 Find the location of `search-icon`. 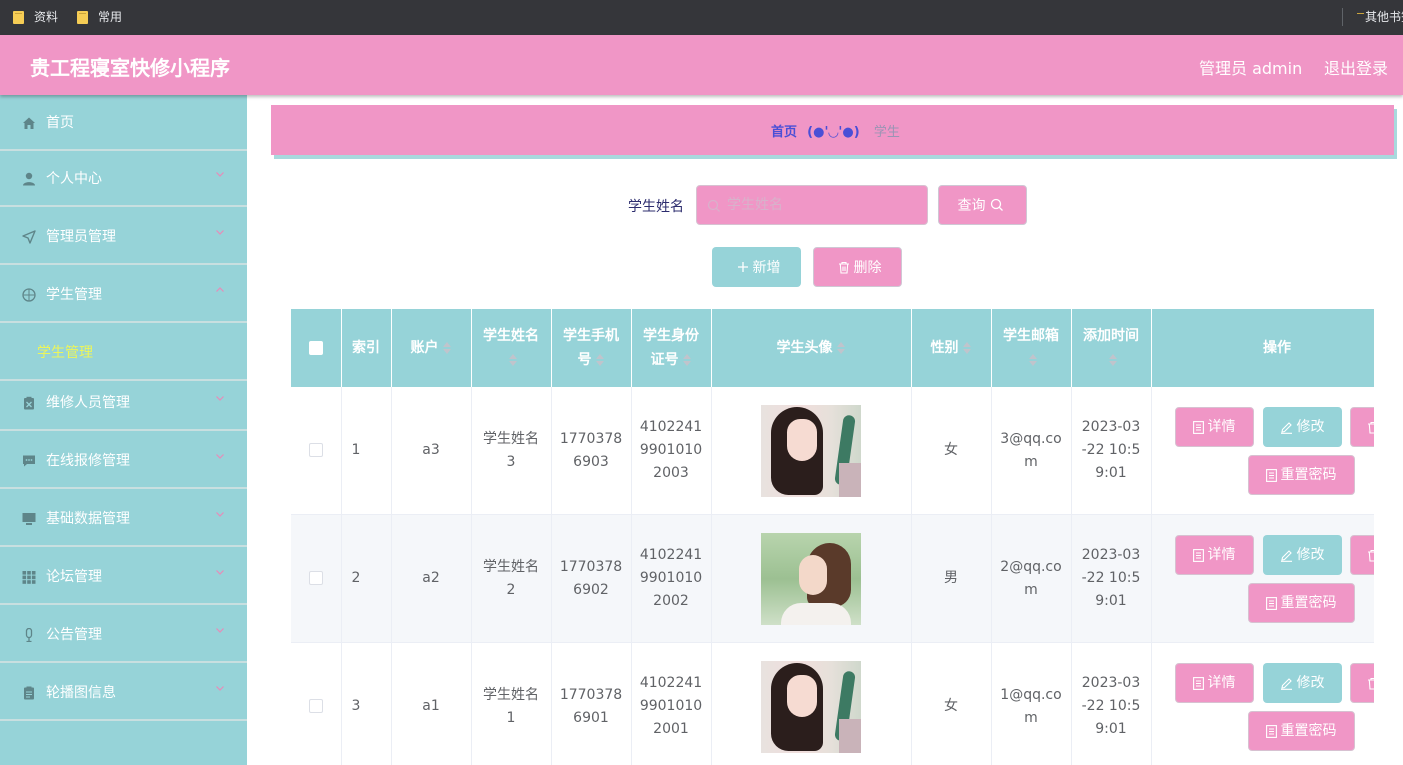

search-icon is located at coordinates (713, 205).